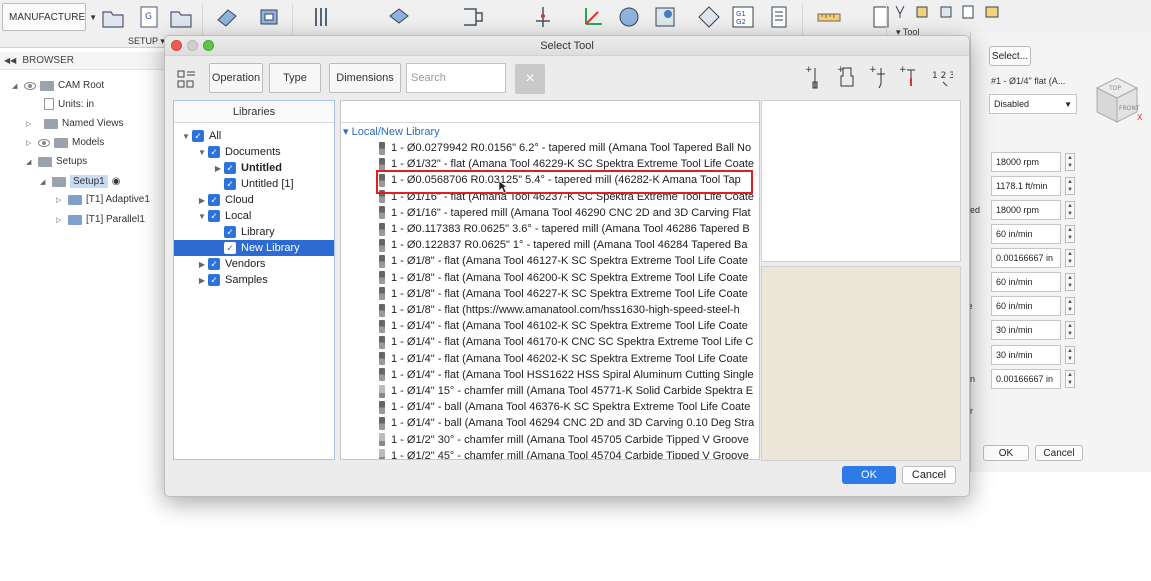 The width and height of the screenshot is (1151, 581). I want to click on setup-menu-label: SETUP ▾, so click(146, 41).